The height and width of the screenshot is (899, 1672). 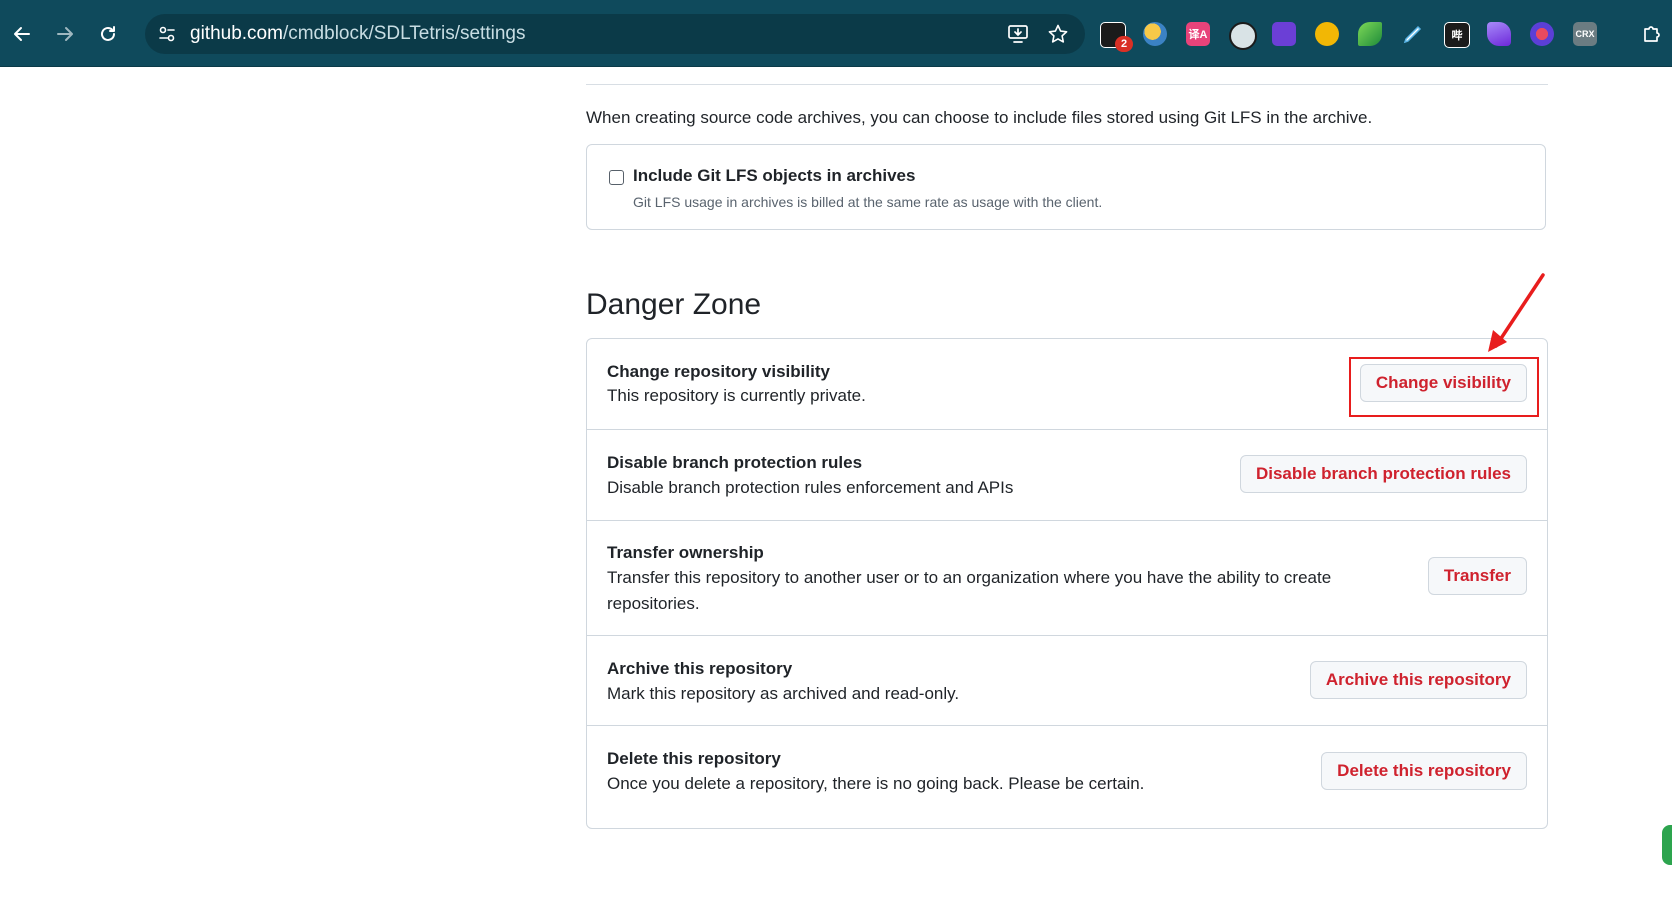 I want to click on danger-row-title: Transfer ownership, so click(x=685, y=552).